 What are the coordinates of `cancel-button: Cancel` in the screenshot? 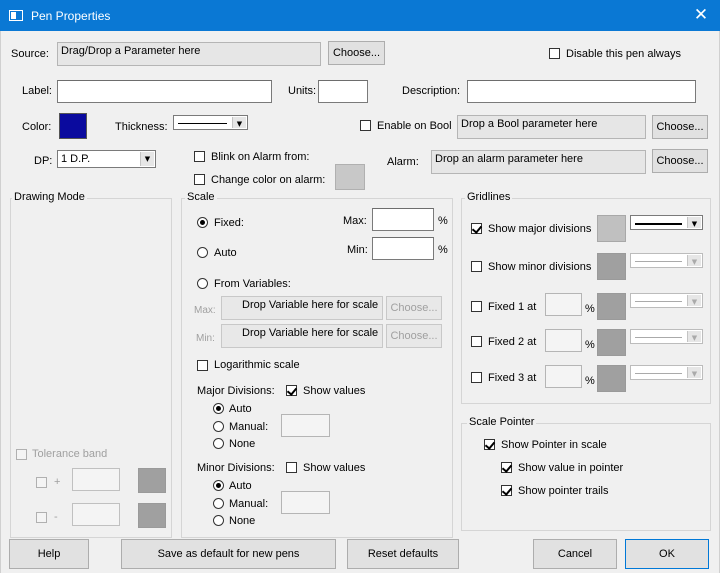 It's located at (575, 554).